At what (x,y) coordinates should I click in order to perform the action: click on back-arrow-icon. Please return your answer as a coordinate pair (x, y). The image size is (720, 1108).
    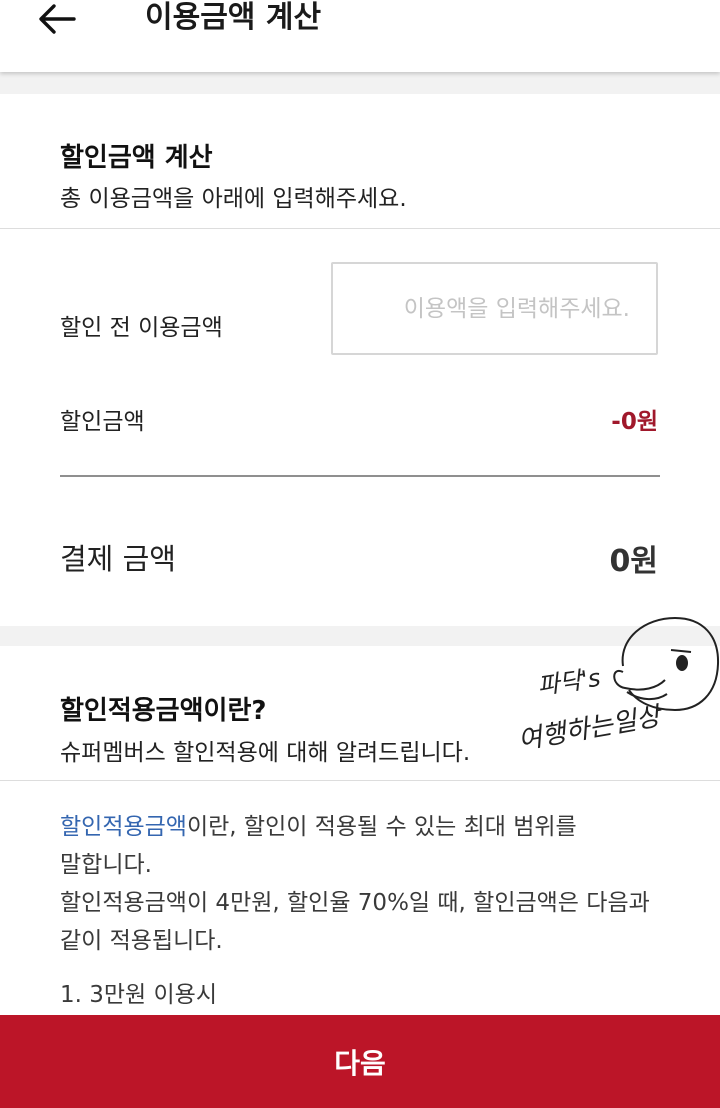
    Looking at the image, I should click on (57, 19).